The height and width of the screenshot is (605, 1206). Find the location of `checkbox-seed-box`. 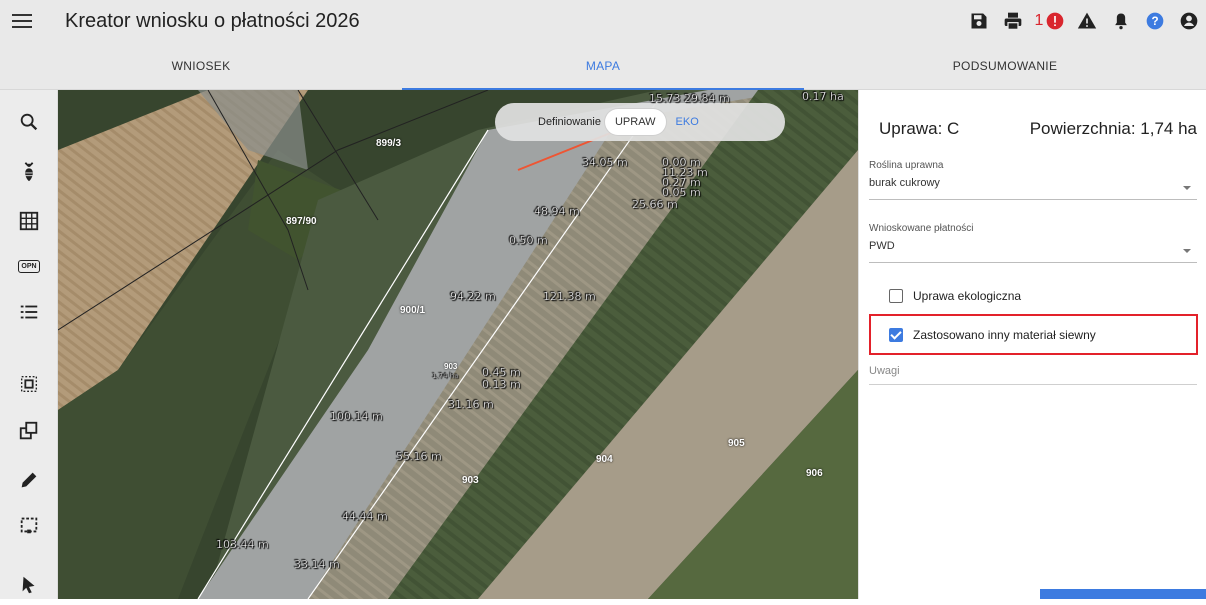

checkbox-seed-box is located at coordinates (896, 335).